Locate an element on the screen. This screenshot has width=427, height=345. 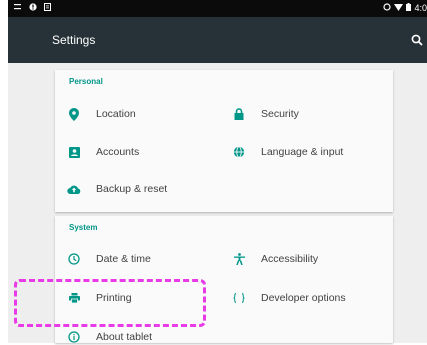
settings-item-security: Security is located at coordinates (265, 114).